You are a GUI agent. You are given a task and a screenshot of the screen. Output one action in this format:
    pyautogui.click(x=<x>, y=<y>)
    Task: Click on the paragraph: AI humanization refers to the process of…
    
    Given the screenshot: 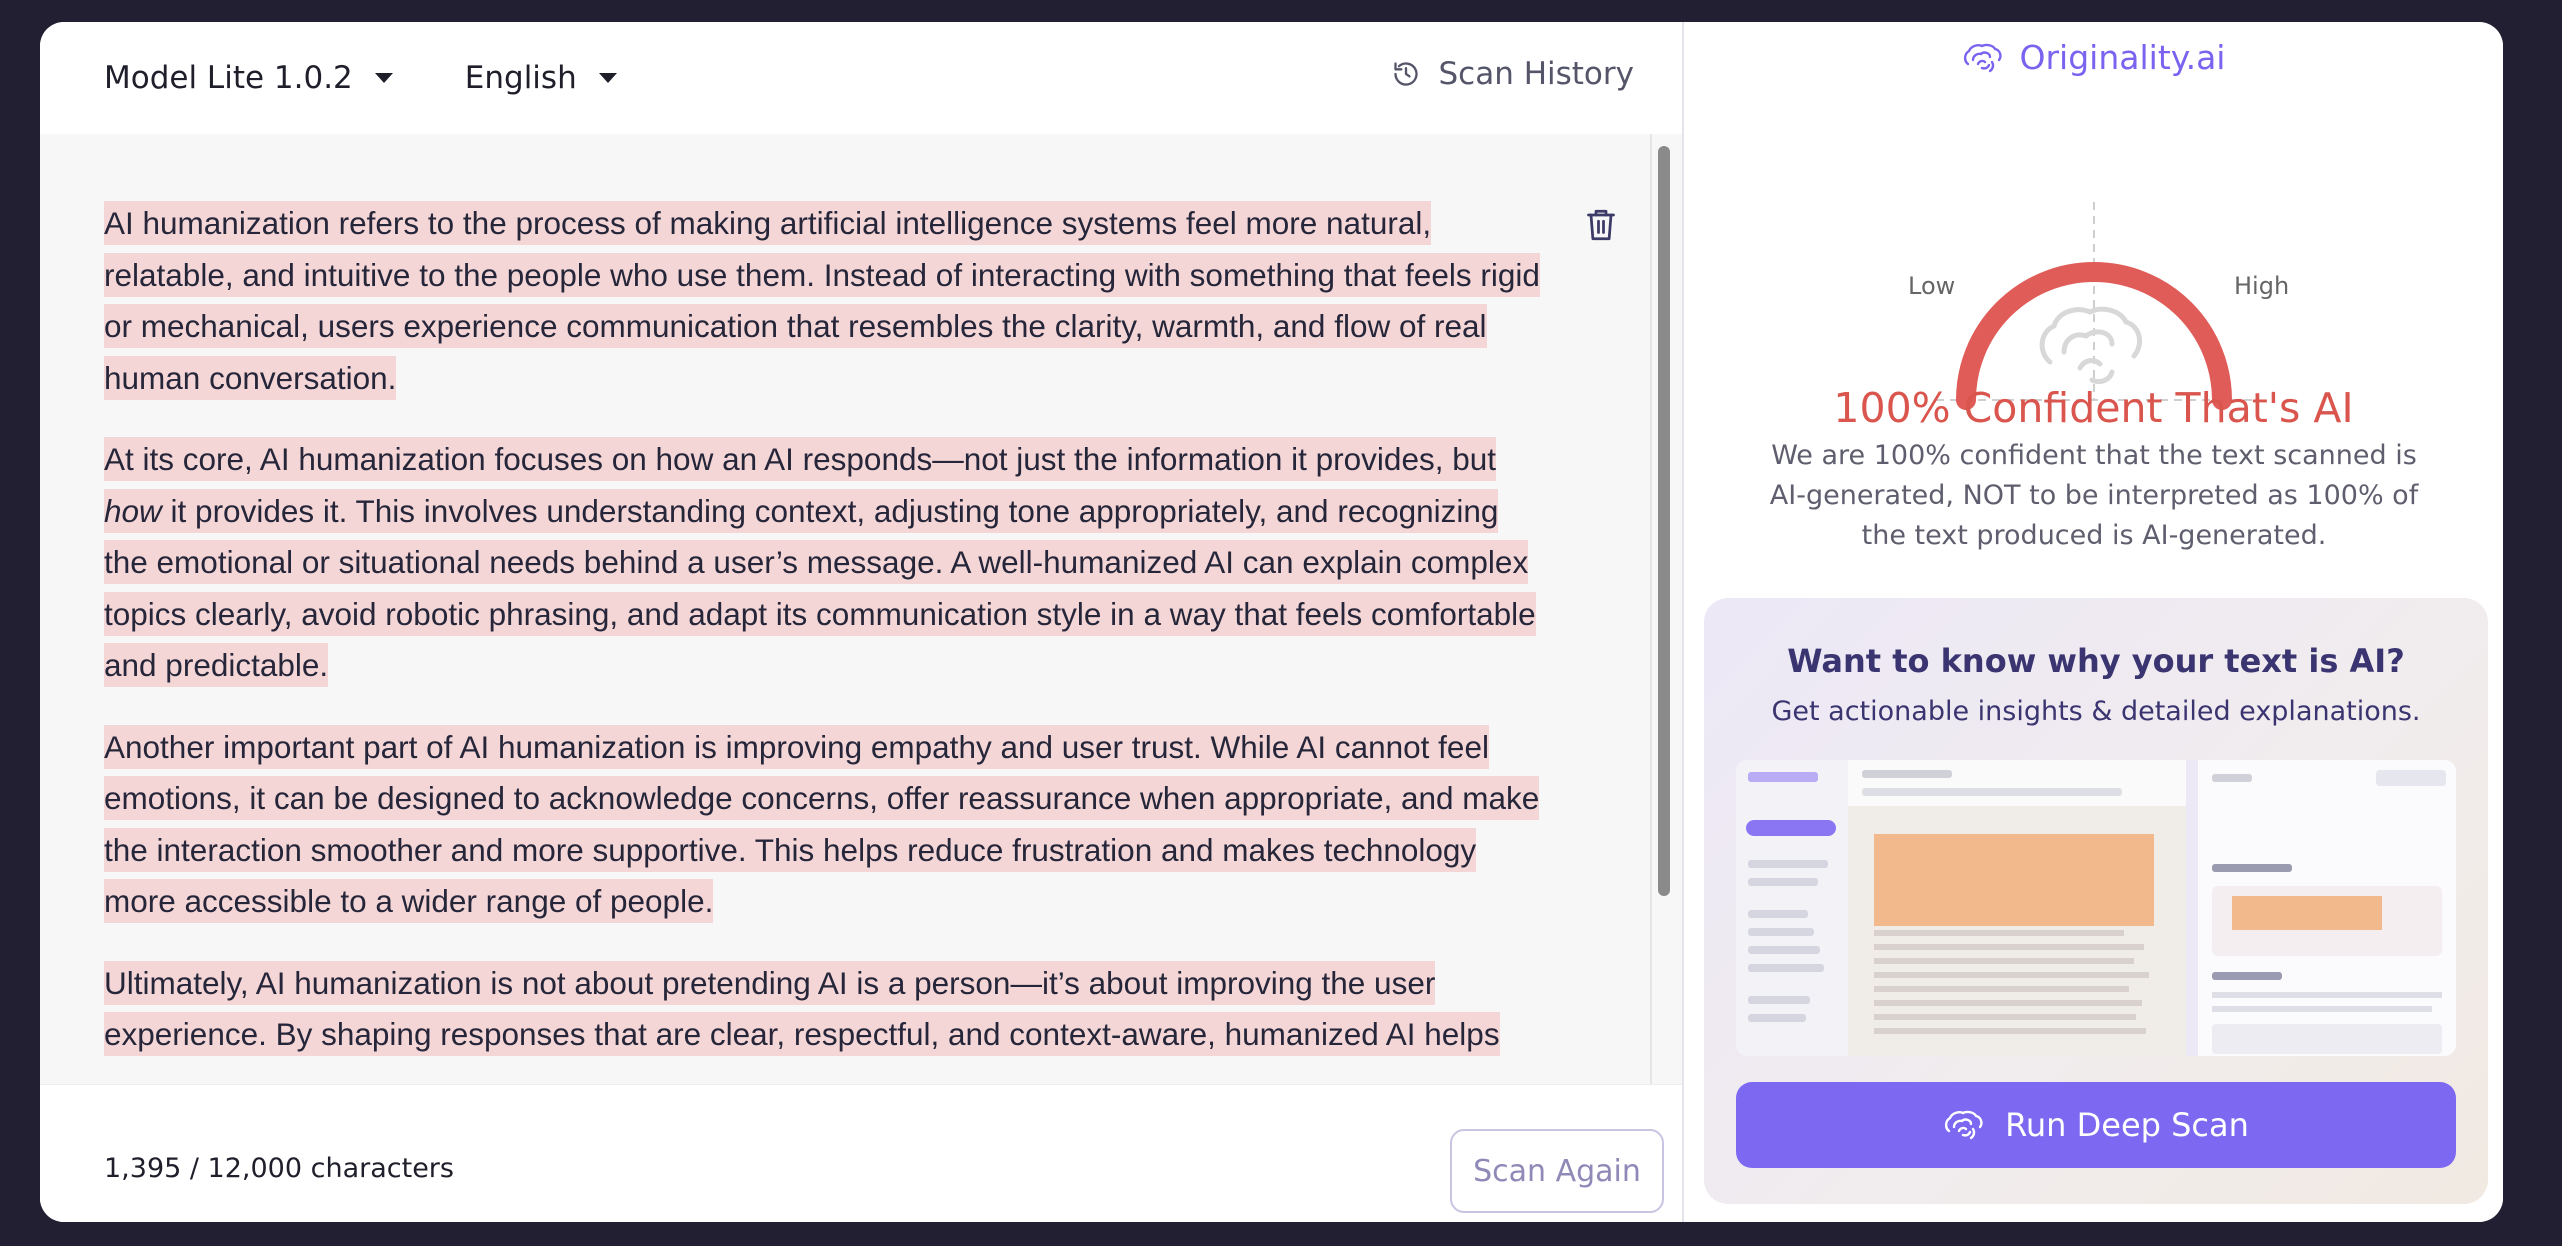 What is the action you would take?
    pyautogui.click(x=824, y=301)
    